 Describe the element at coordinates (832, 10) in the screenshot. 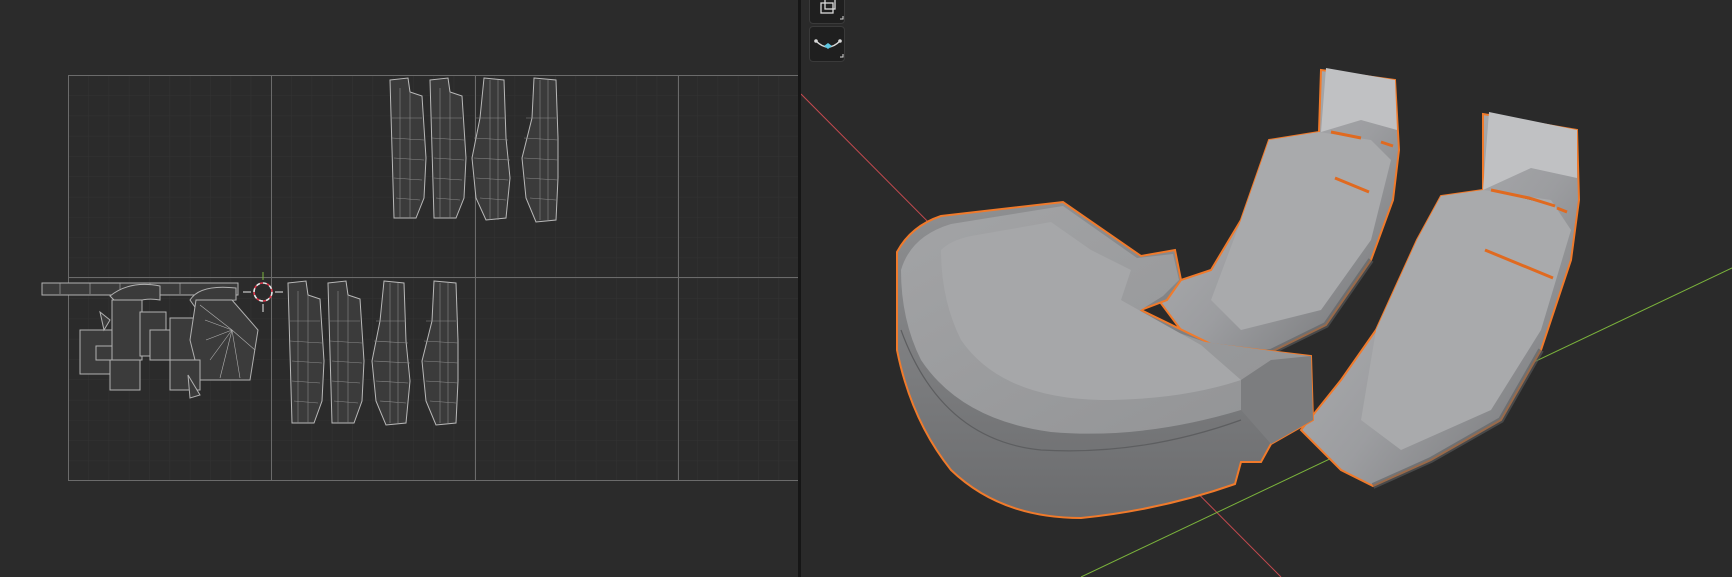

I see `transform-tool-icon` at that location.